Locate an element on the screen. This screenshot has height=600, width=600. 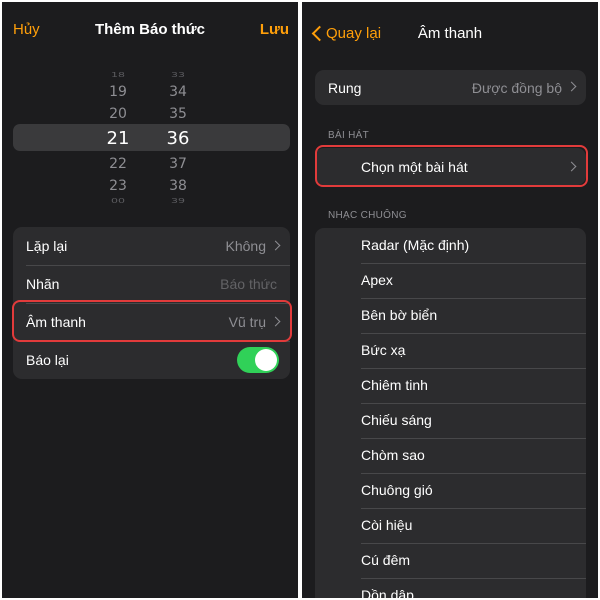
list-item: Chuông gió is located at coordinates (450, 490).